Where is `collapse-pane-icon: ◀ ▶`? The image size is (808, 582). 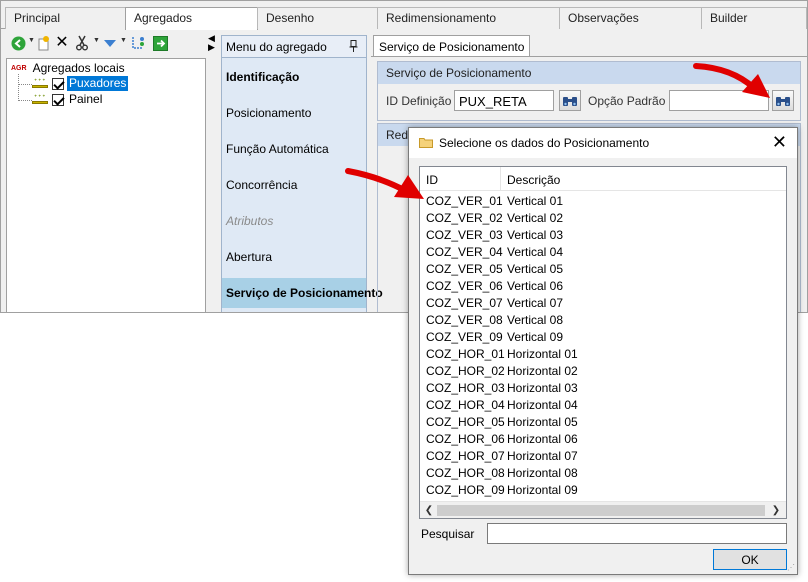 collapse-pane-icon: ◀ ▶ is located at coordinates (213, 44).